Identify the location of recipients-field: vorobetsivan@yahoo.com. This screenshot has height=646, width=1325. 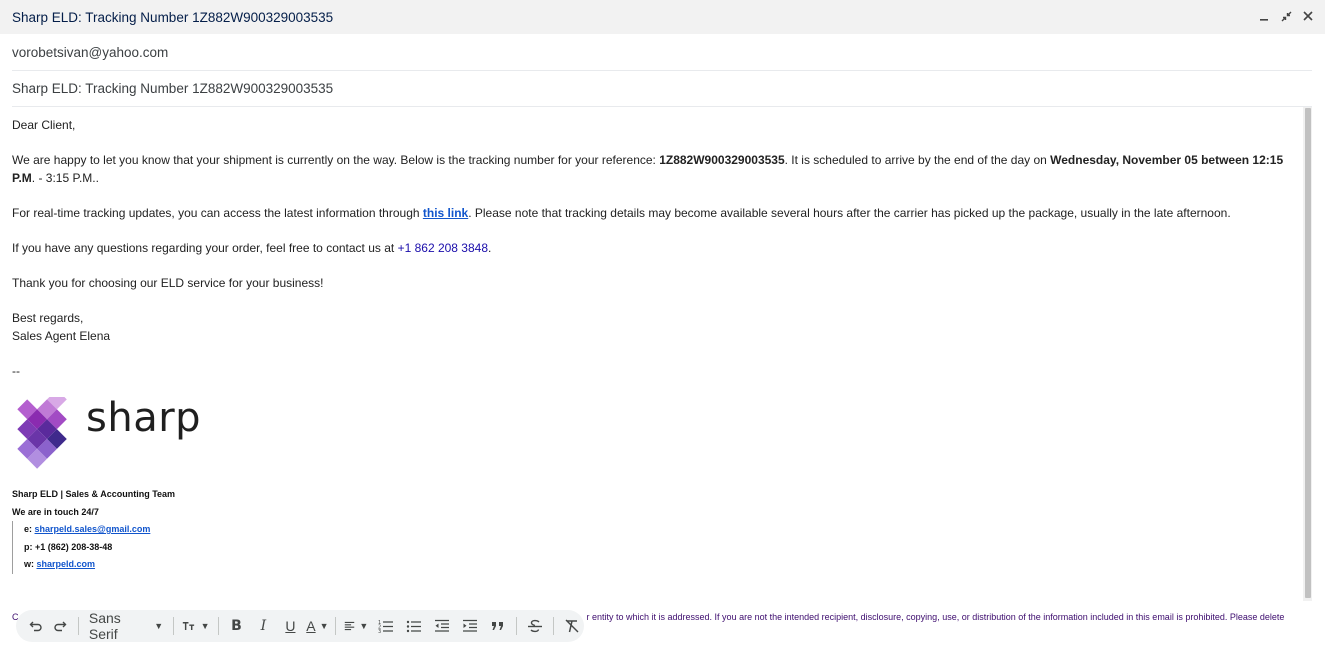
(662, 53).